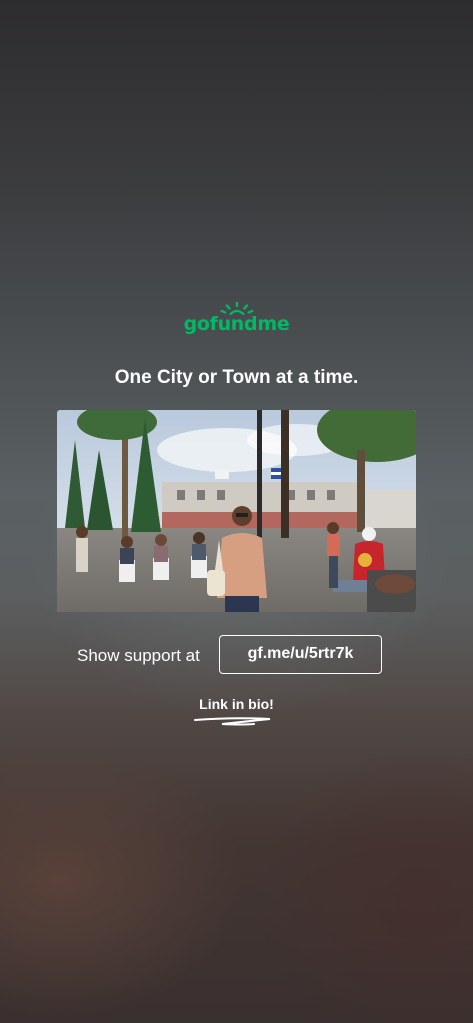 Image resolution: width=473 pixels, height=1023 pixels. Describe the element at coordinates (232, 721) in the screenshot. I see `scribble-underline-icon` at that location.